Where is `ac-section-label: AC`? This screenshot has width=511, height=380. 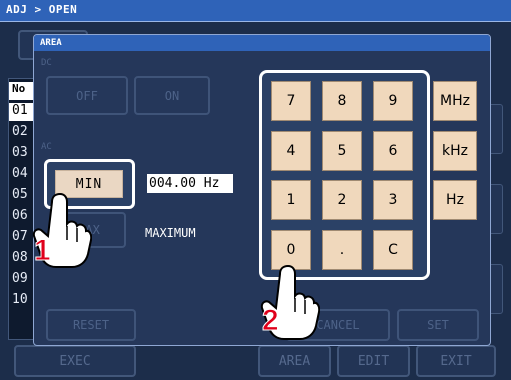
ac-section-label: AC is located at coordinates (46, 147).